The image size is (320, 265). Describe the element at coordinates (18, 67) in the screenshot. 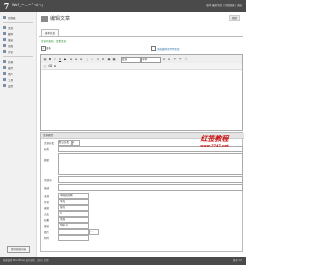

I see `sidebar-item-plugins: 插件` at that location.